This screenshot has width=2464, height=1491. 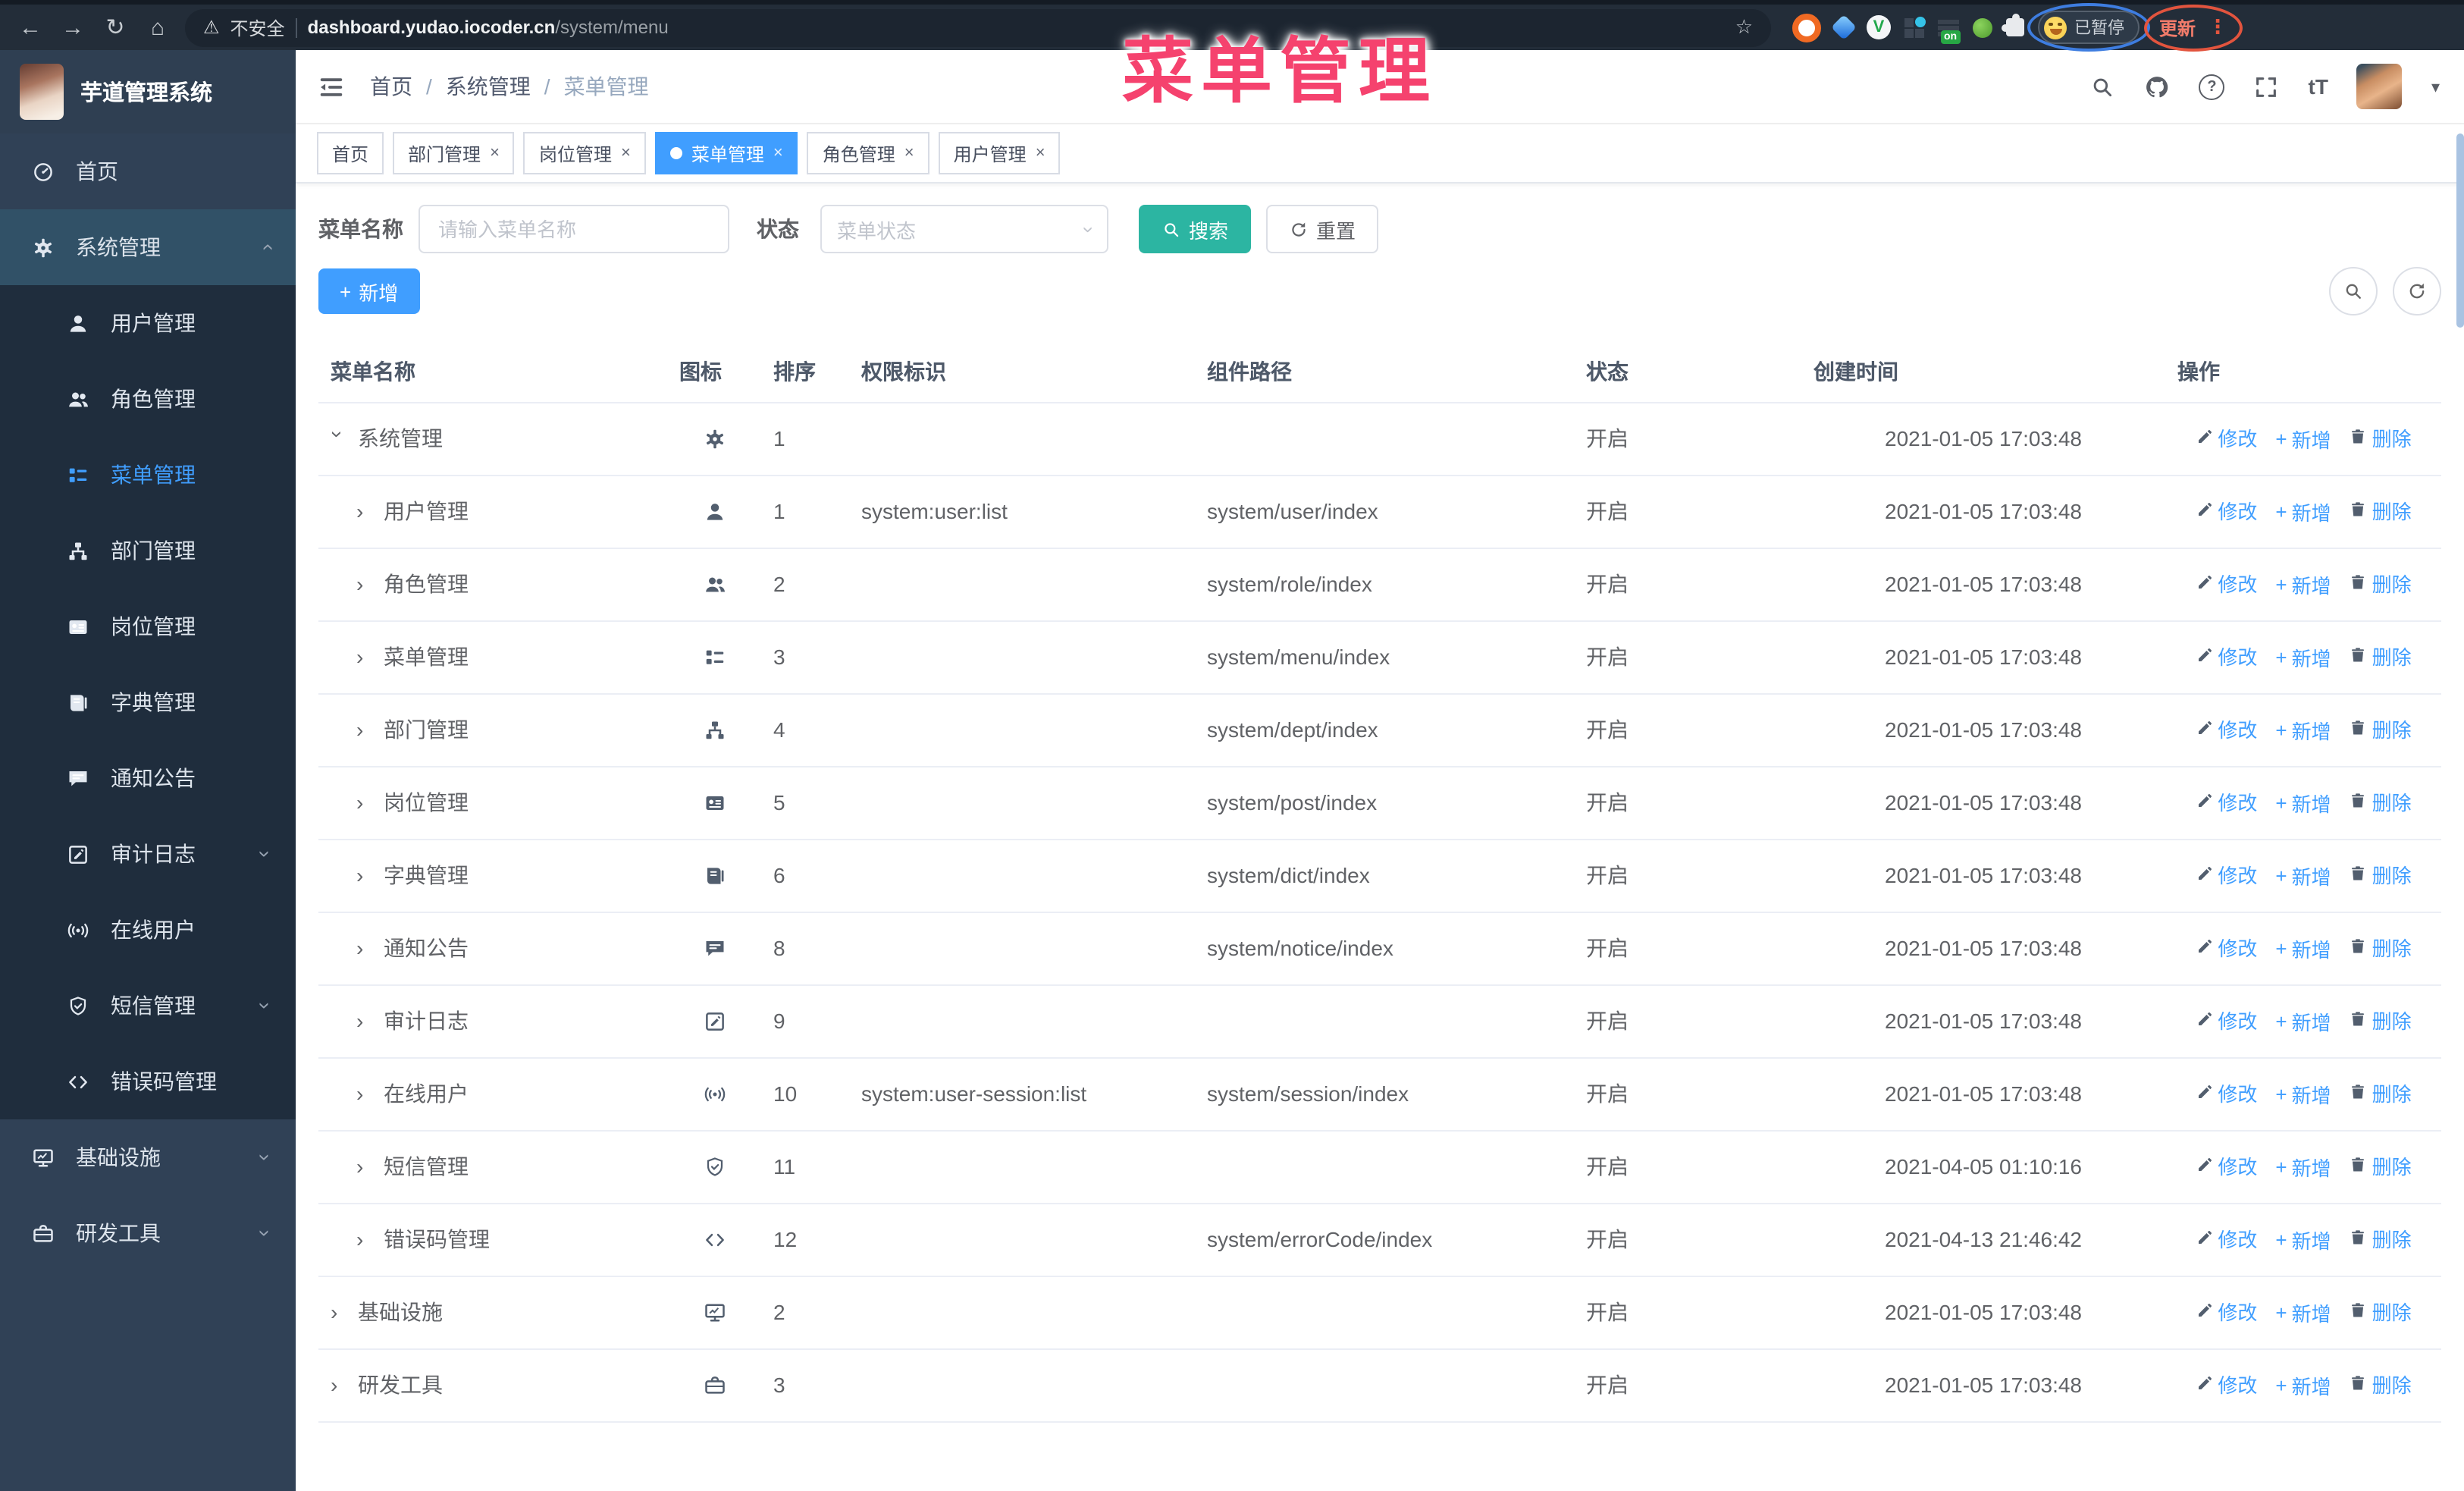 What do you see at coordinates (148, 551) in the screenshot?
I see `sidebar-item-部门管理: 部门管理` at bounding box center [148, 551].